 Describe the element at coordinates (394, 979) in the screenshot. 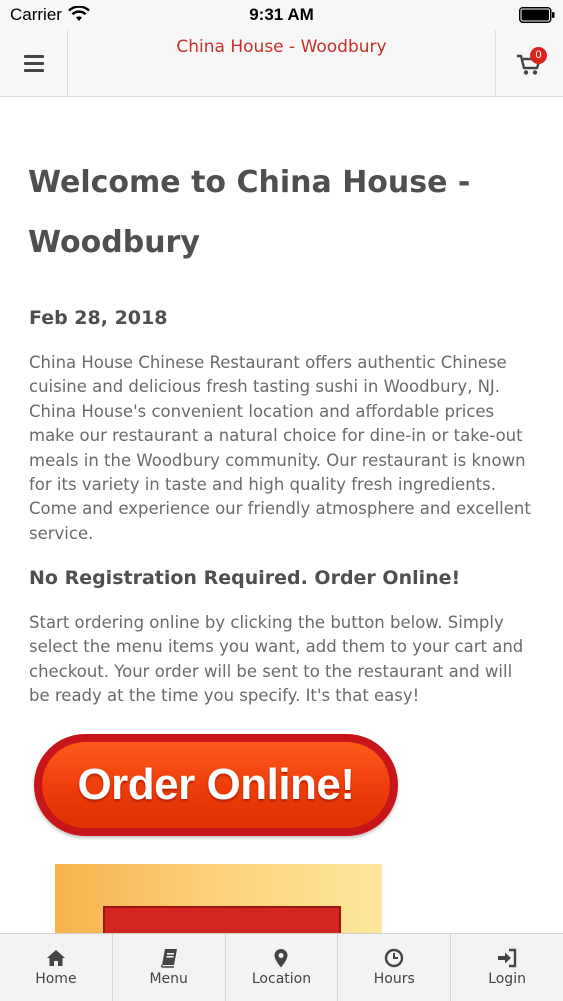

I see `tab-hours-label: Hours` at that location.